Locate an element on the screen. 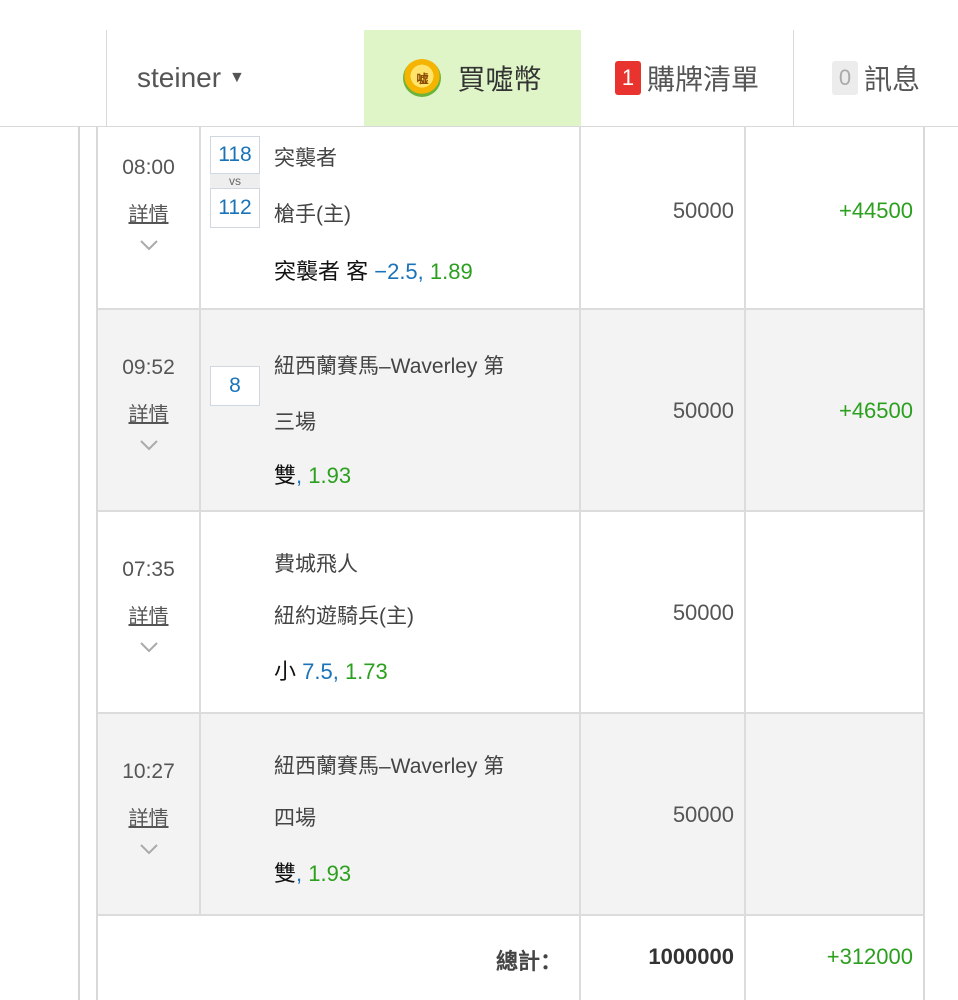 This screenshot has width=958, height=1000. user-menu: steiner ▼ is located at coordinates (235, 78).